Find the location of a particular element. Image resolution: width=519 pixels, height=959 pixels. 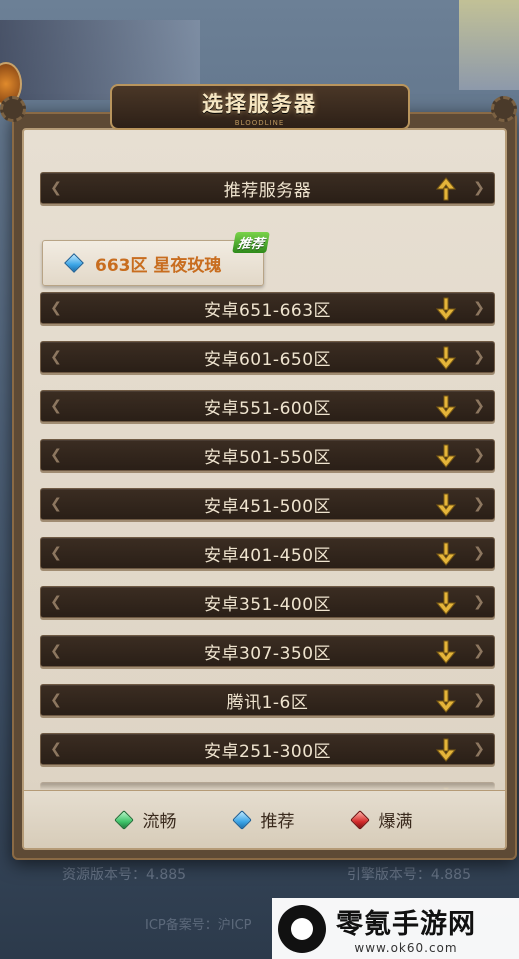

server-group-label: 安卓651-663区 is located at coordinates (267, 310).